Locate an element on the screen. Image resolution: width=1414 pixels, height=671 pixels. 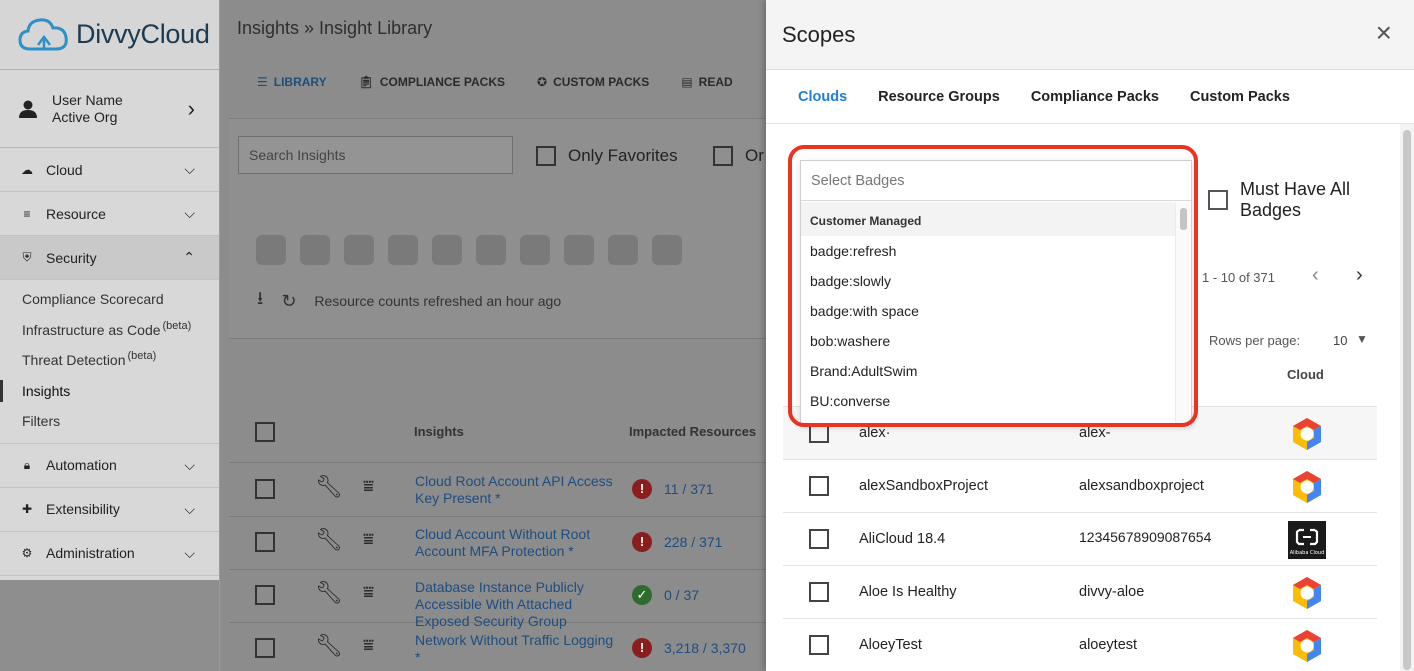
column-insights: Insights is located at coordinates (439, 431).